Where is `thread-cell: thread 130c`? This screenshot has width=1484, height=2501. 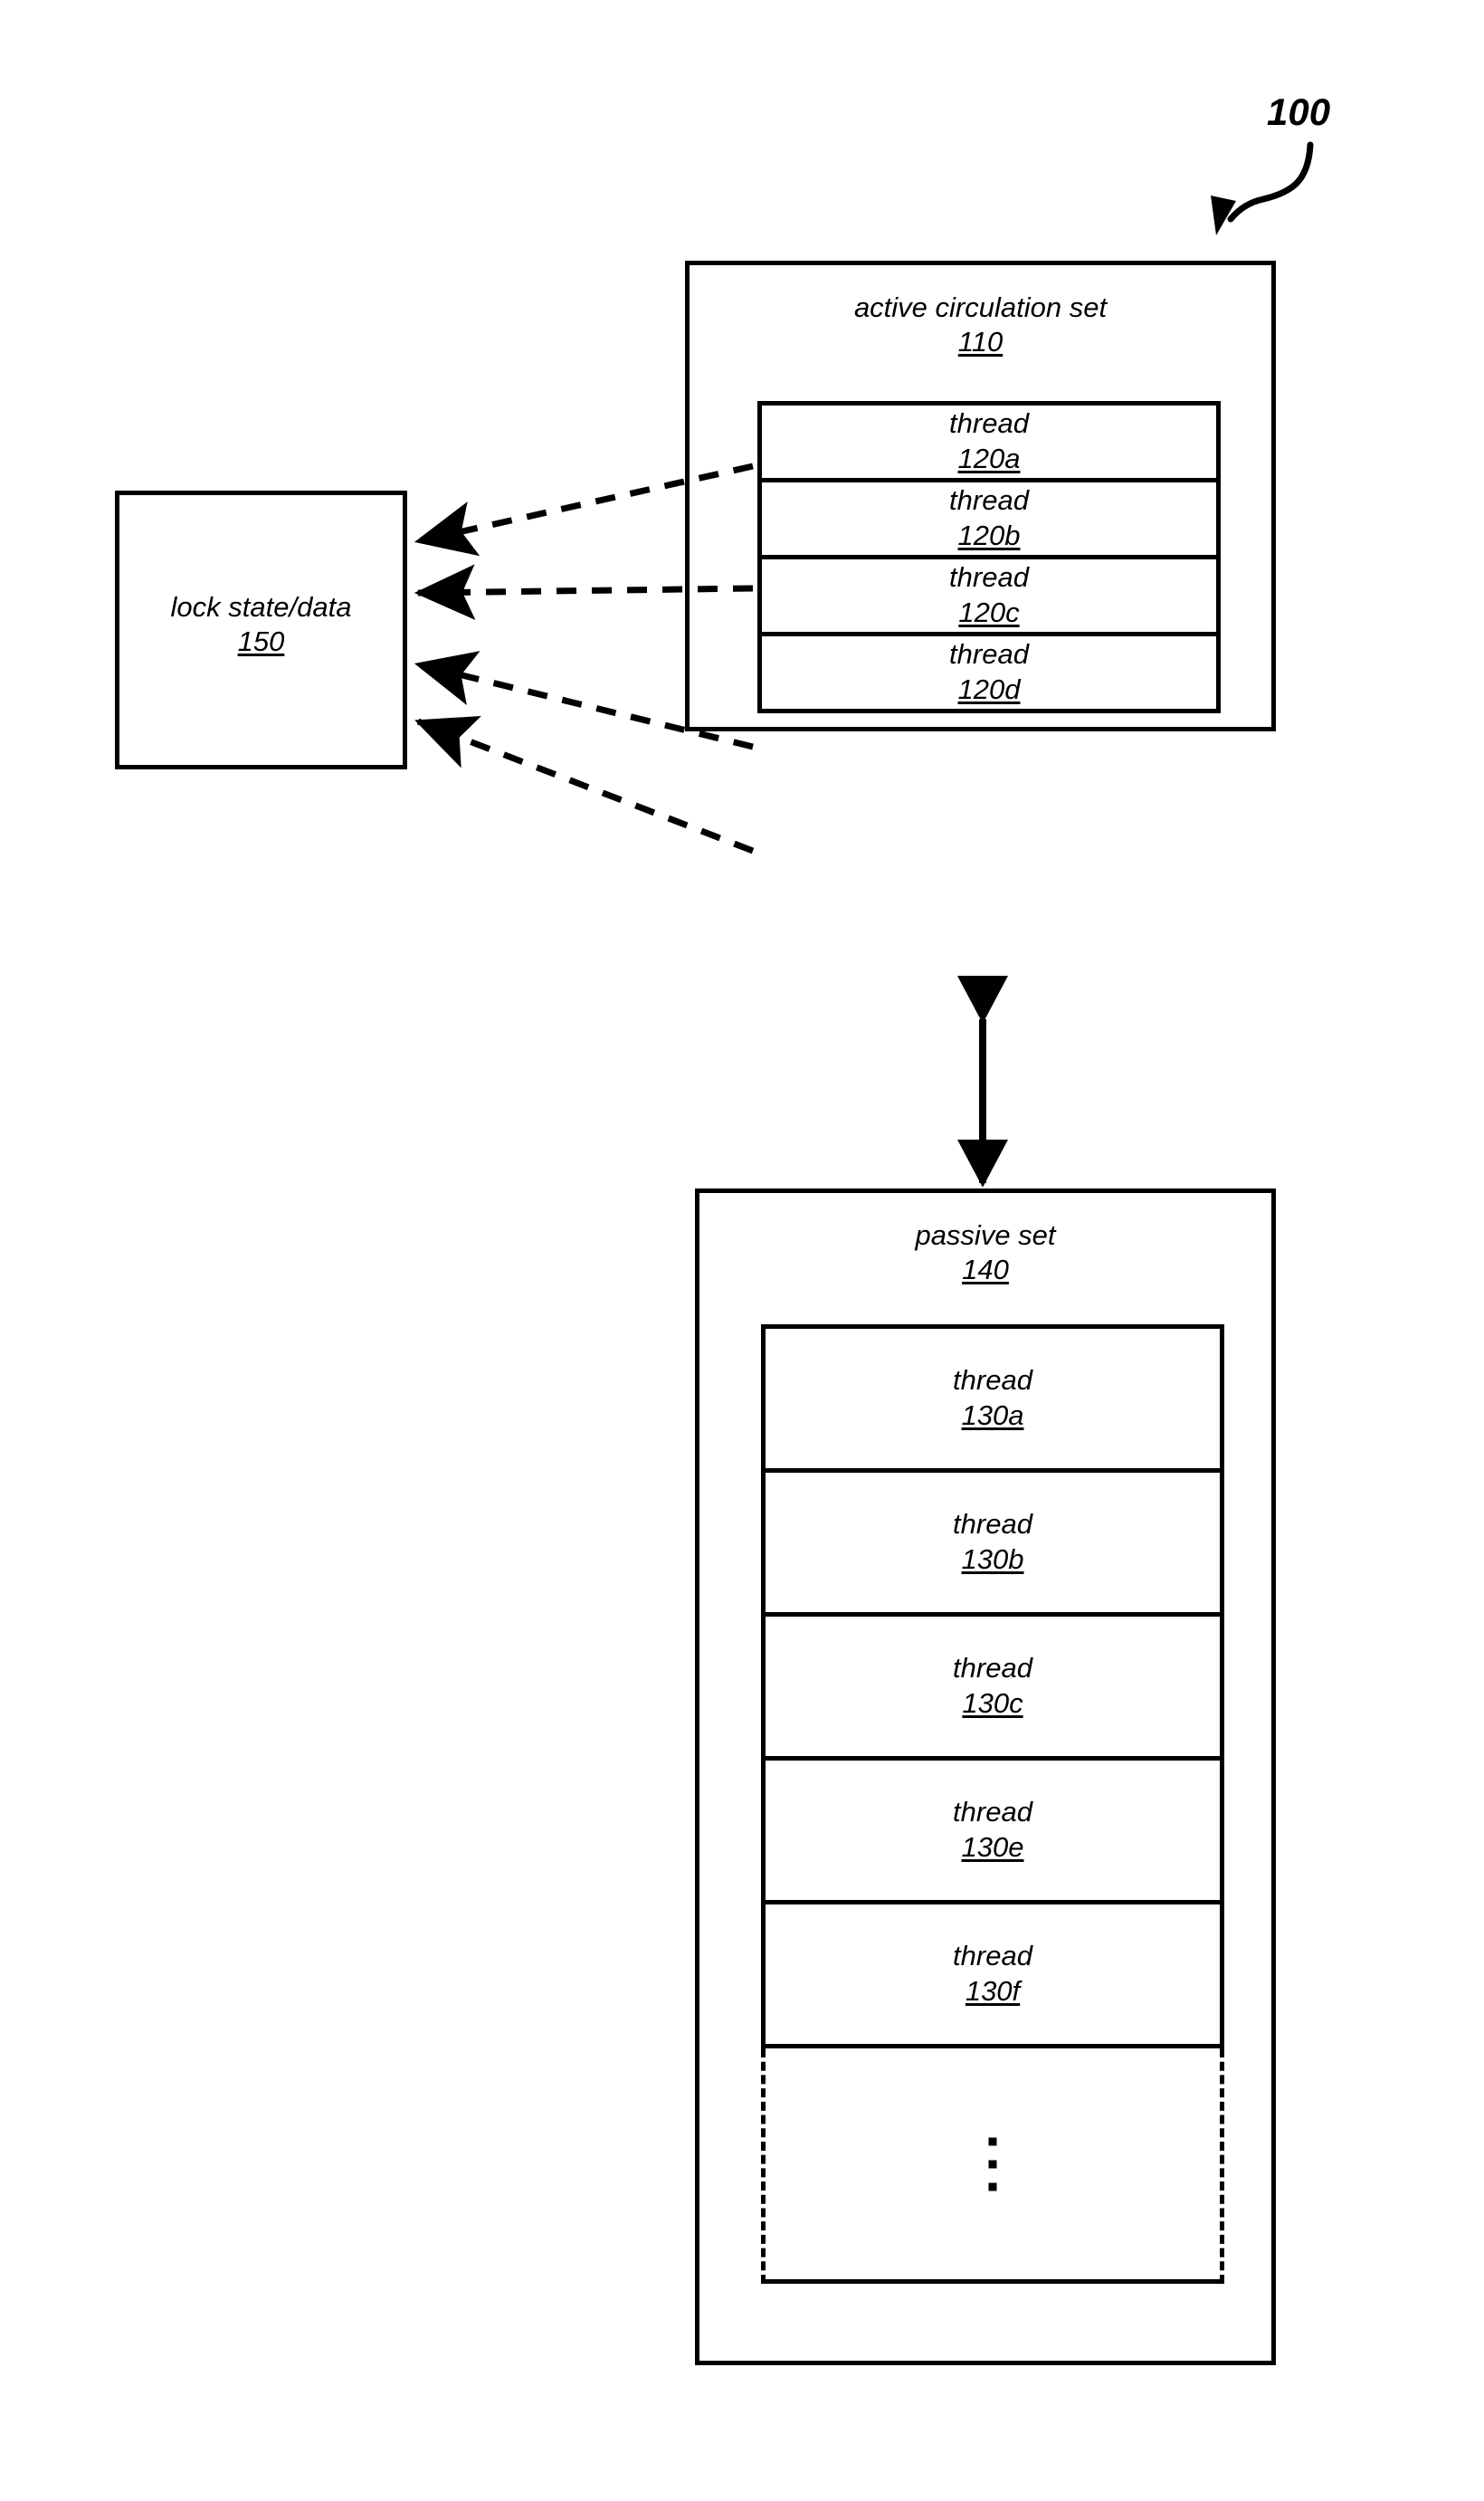
thread-cell: thread 130c is located at coordinates (993, 1689).